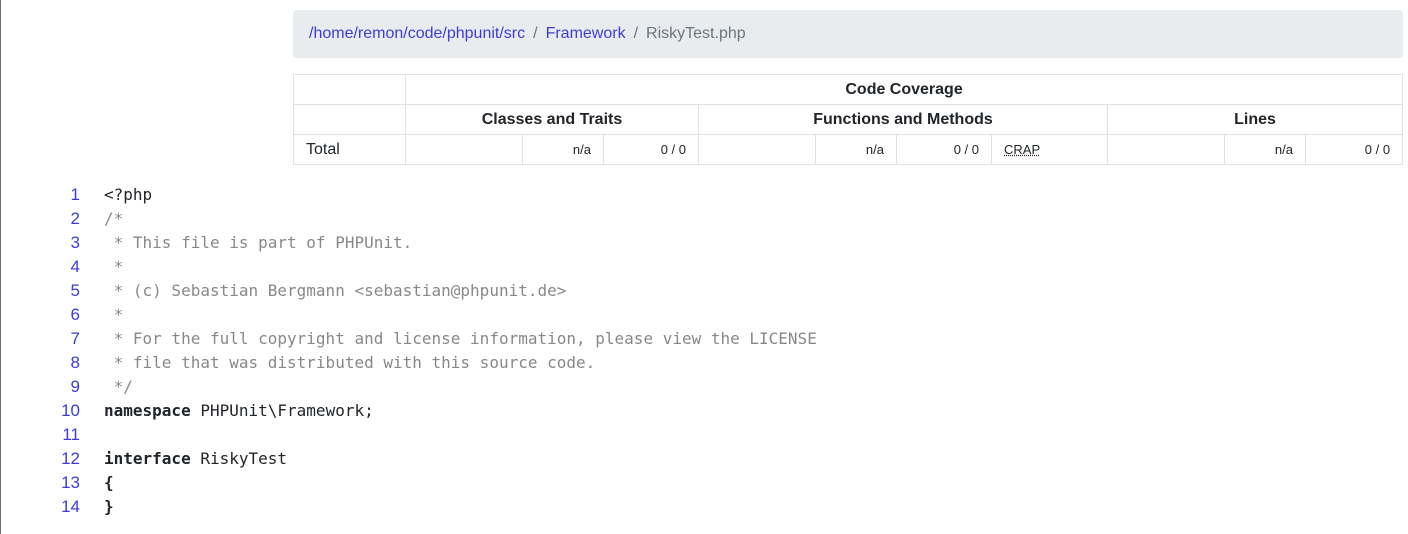 The image size is (1408, 534). I want to click on line-number-link: 3, so click(40, 243).